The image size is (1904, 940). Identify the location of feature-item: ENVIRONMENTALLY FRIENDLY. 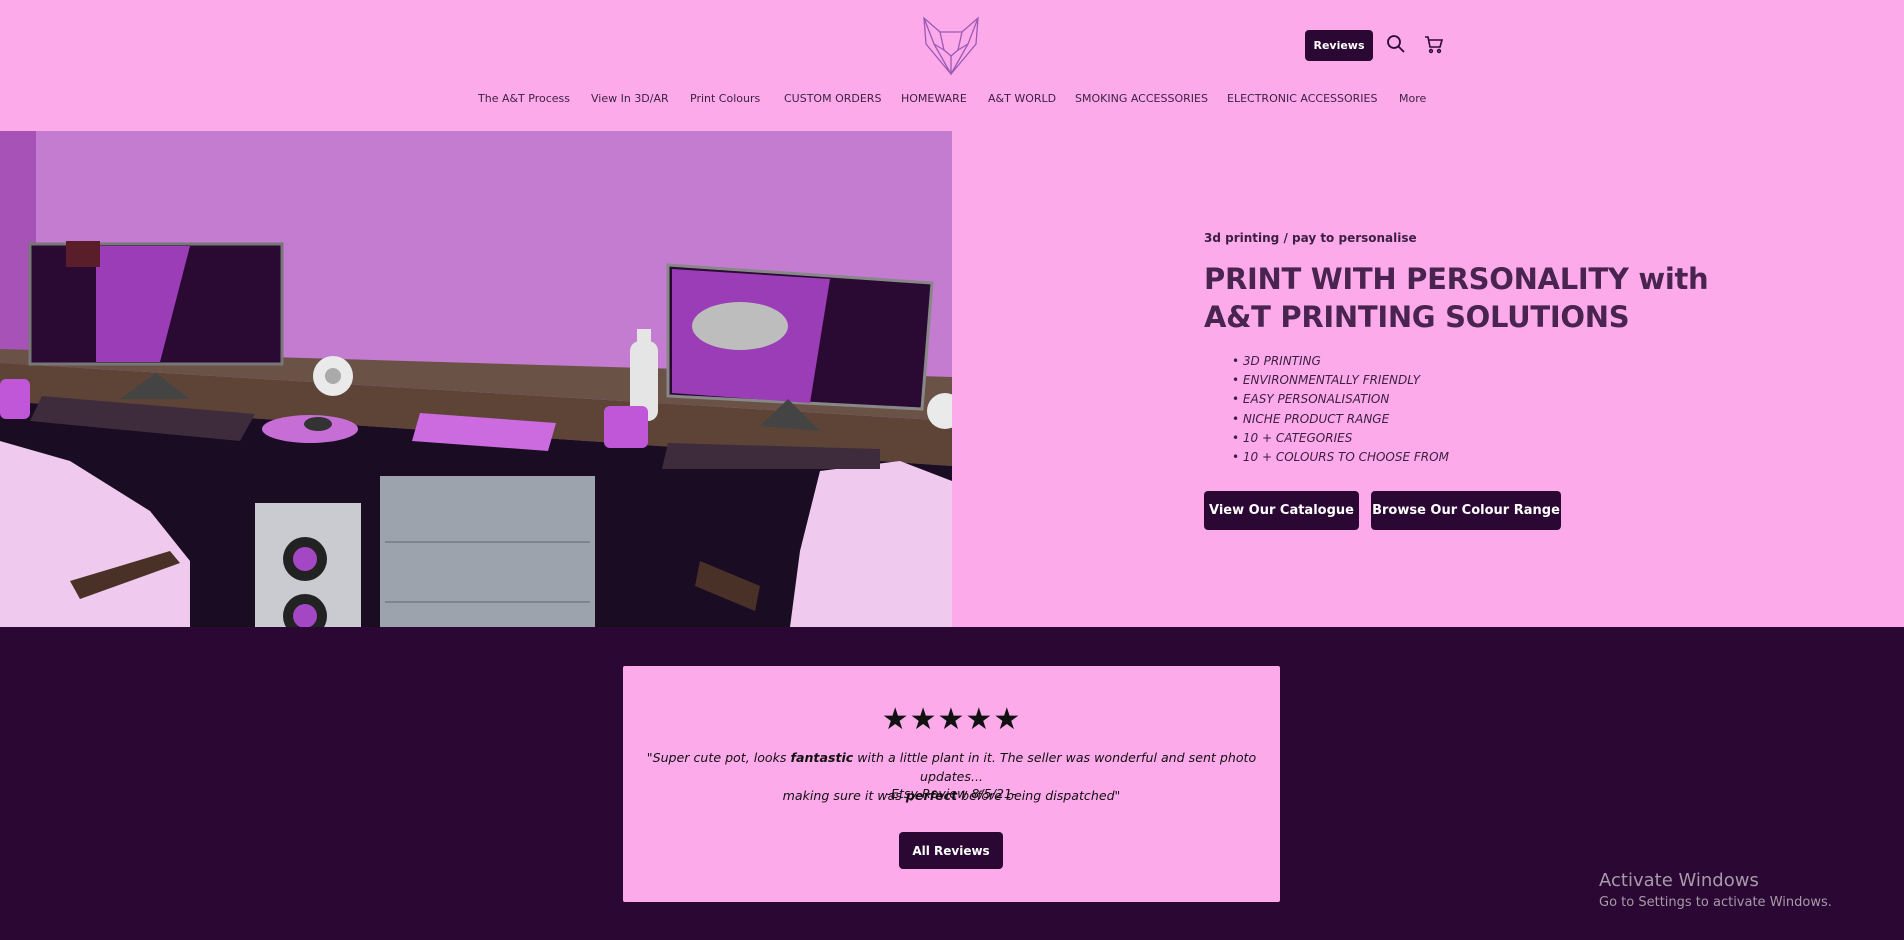
(1340, 380).